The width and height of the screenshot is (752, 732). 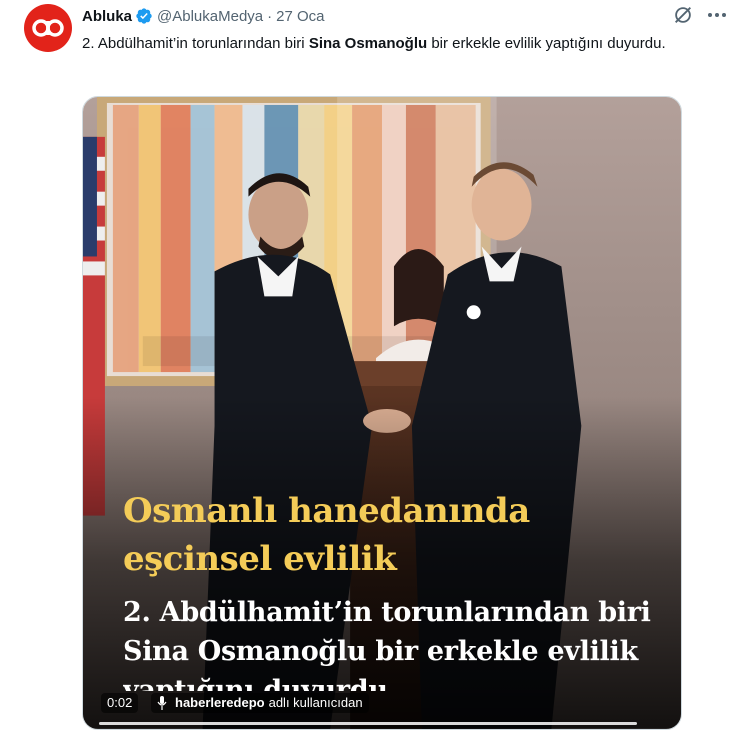 What do you see at coordinates (315, 702) in the screenshot?
I see `attribution-suffix: adlı kullanıcıdan` at bounding box center [315, 702].